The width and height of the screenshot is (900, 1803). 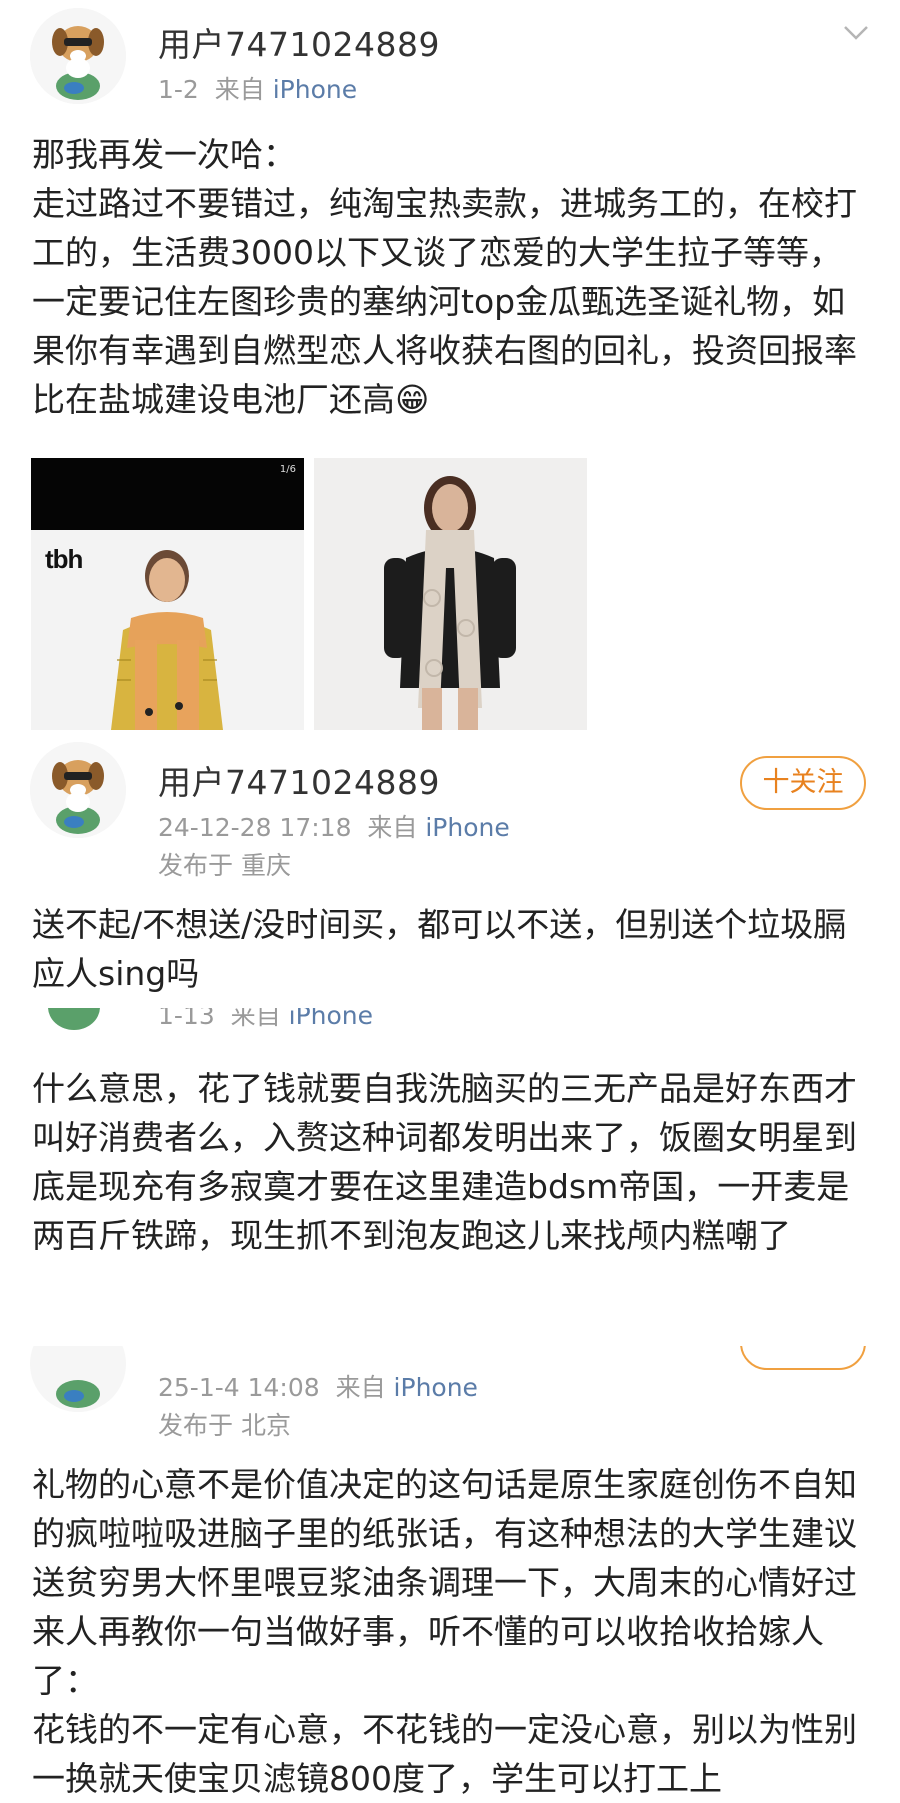 I want to click on post-meta: 25-1-4 14:08 来自 iPhone, so click(x=318, y=1386).